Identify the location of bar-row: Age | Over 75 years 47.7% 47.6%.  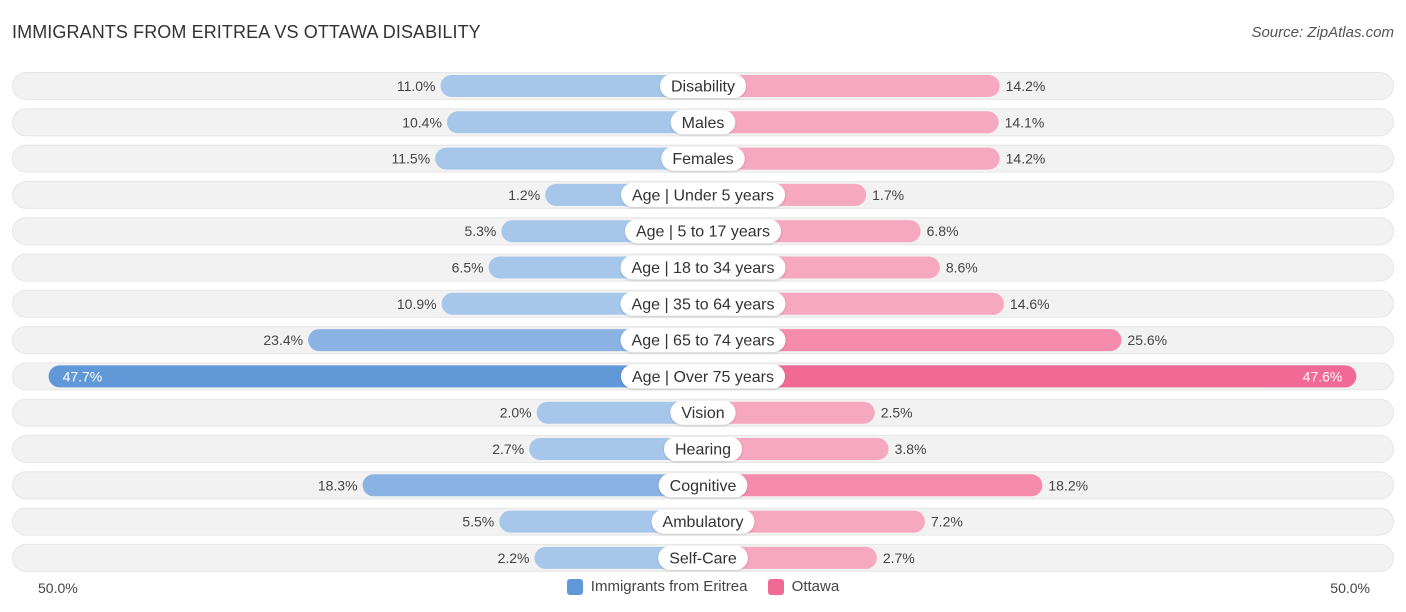
(703, 376).